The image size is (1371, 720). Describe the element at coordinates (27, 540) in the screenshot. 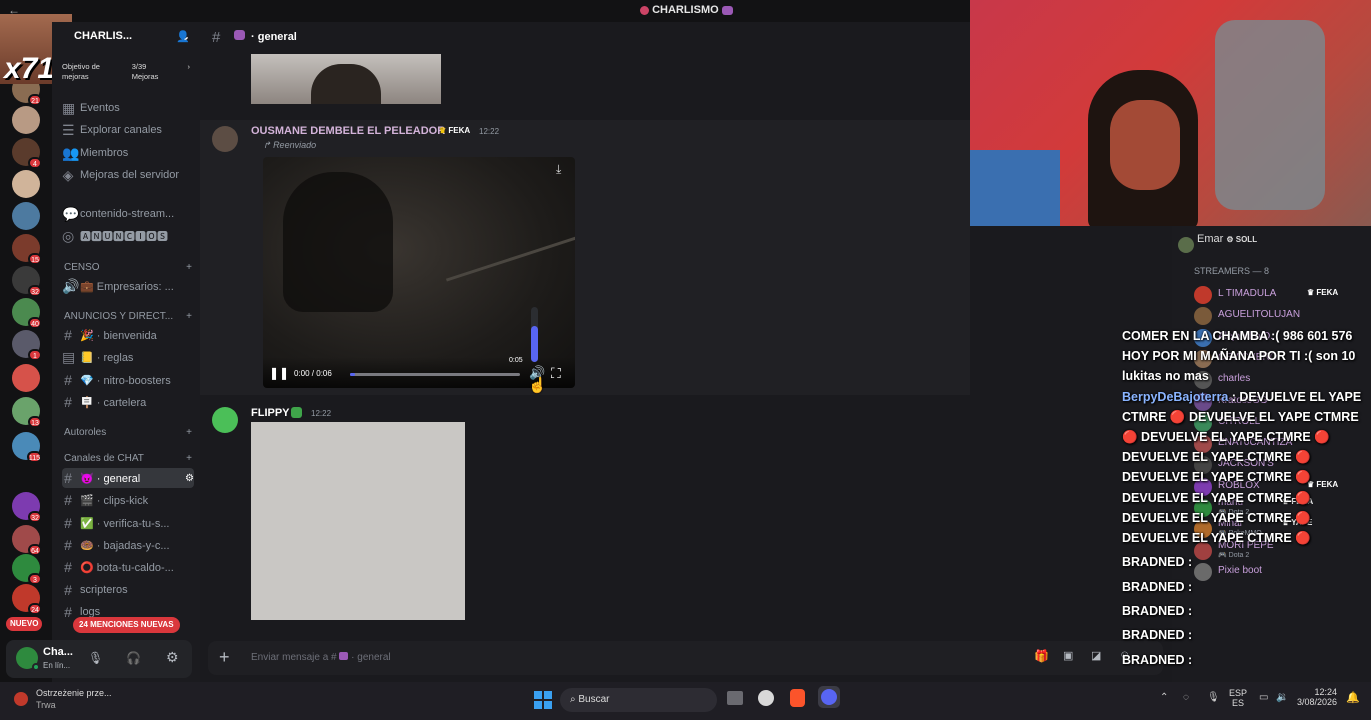

I see `server-icon: 64` at that location.